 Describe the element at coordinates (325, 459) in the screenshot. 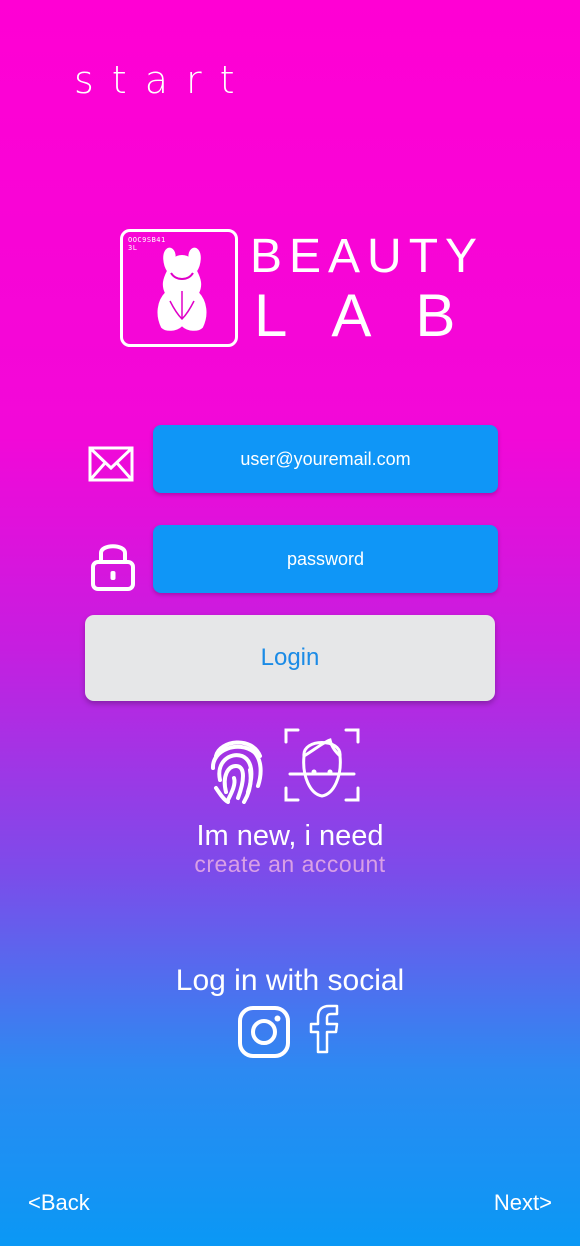

I see `email-field` at that location.